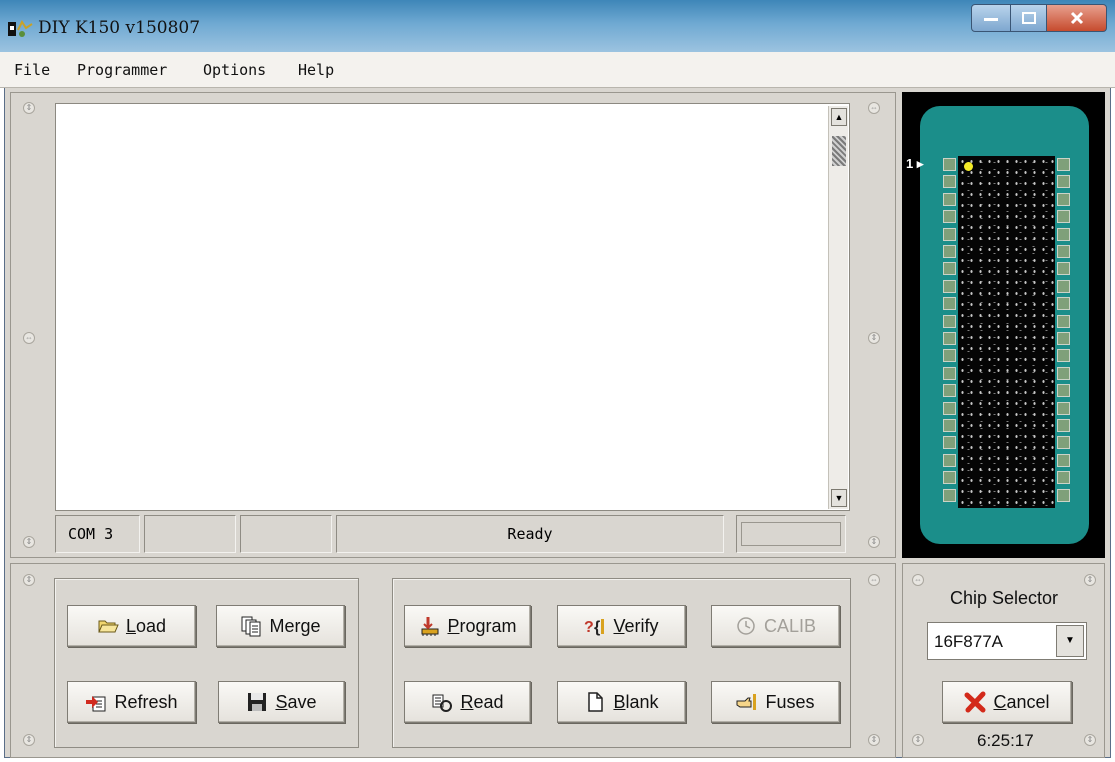 This screenshot has width=1115, height=762. Describe the element at coordinates (775, 626) in the screenshot. I see `calib-button: CALIB` at that location.